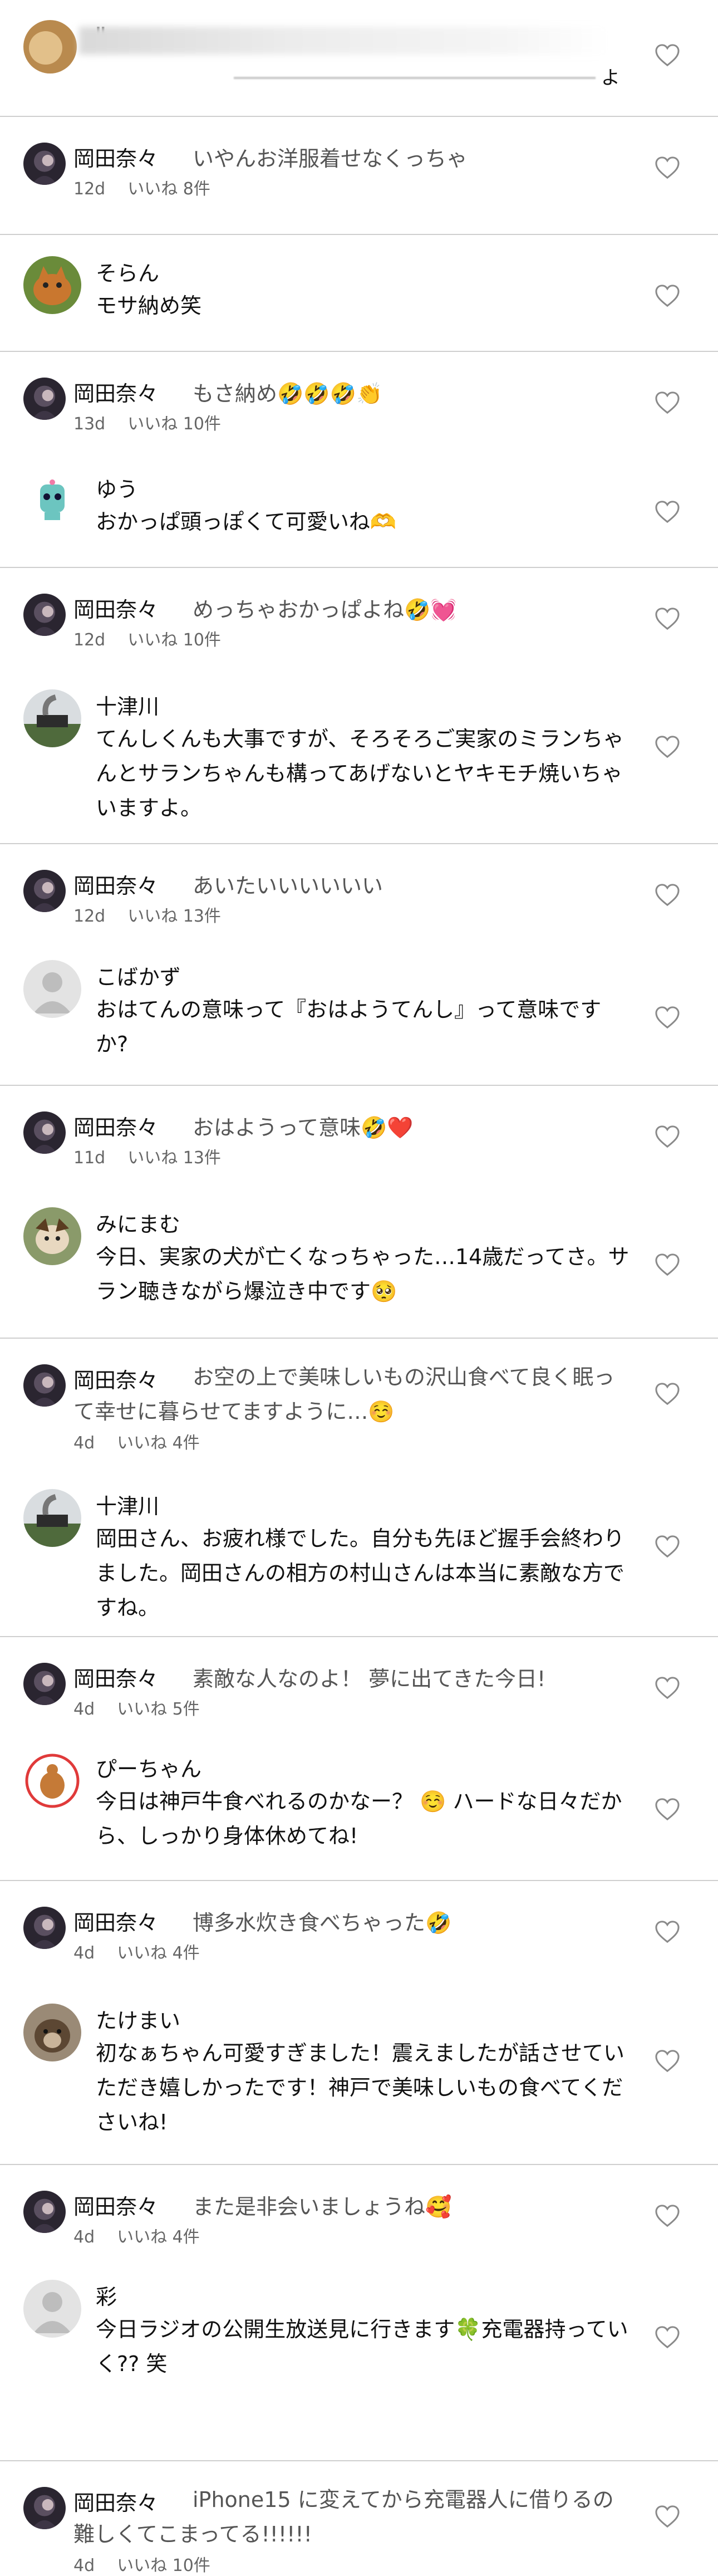 This screenshot has width=718, height=2576. Describe the element at coordinates (362, 2346) in the screenshot. I see `comment-text: 今日ラジオの公開生放送見に行きます🍀充電器持っていく?? 笑` at that location.